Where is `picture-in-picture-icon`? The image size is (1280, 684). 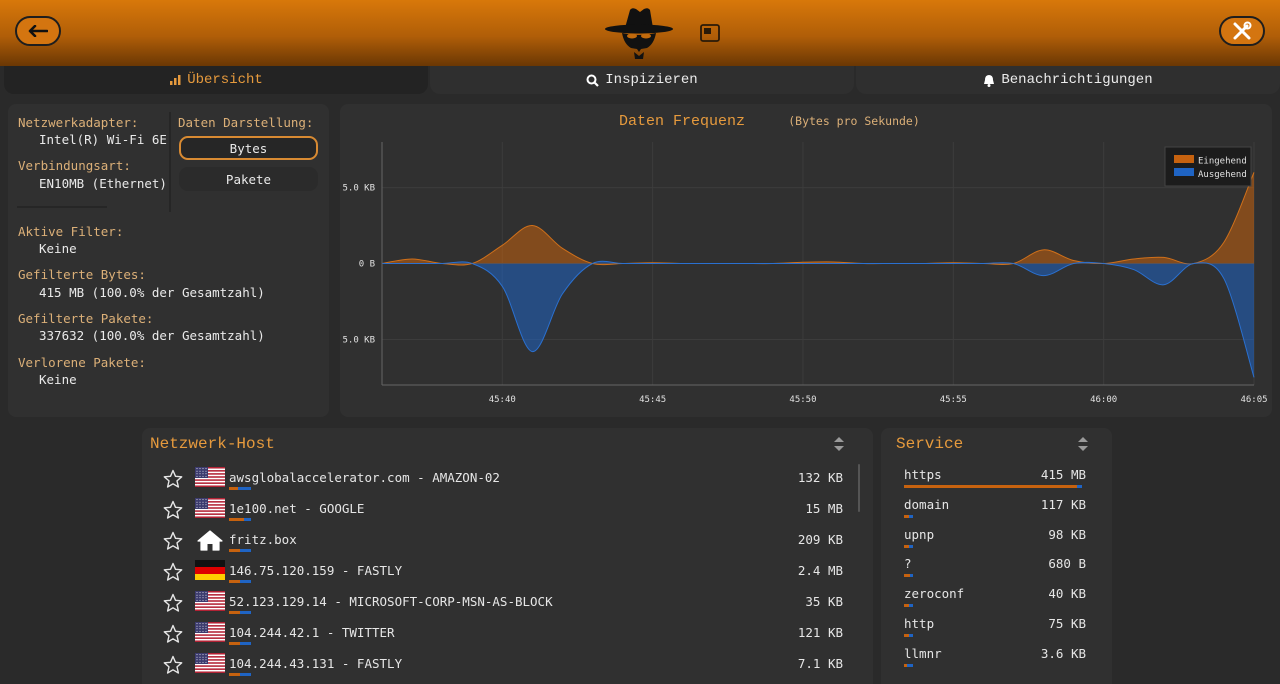
picture-in-picture-icon is located at coordinates (710, 33).